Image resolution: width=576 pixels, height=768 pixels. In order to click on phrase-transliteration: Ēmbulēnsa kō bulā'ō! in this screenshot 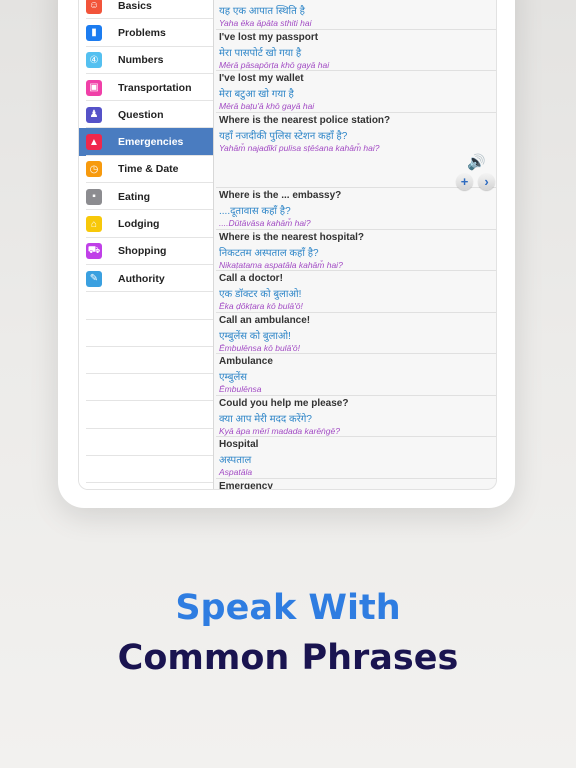, I will do `click(260, 347)`.